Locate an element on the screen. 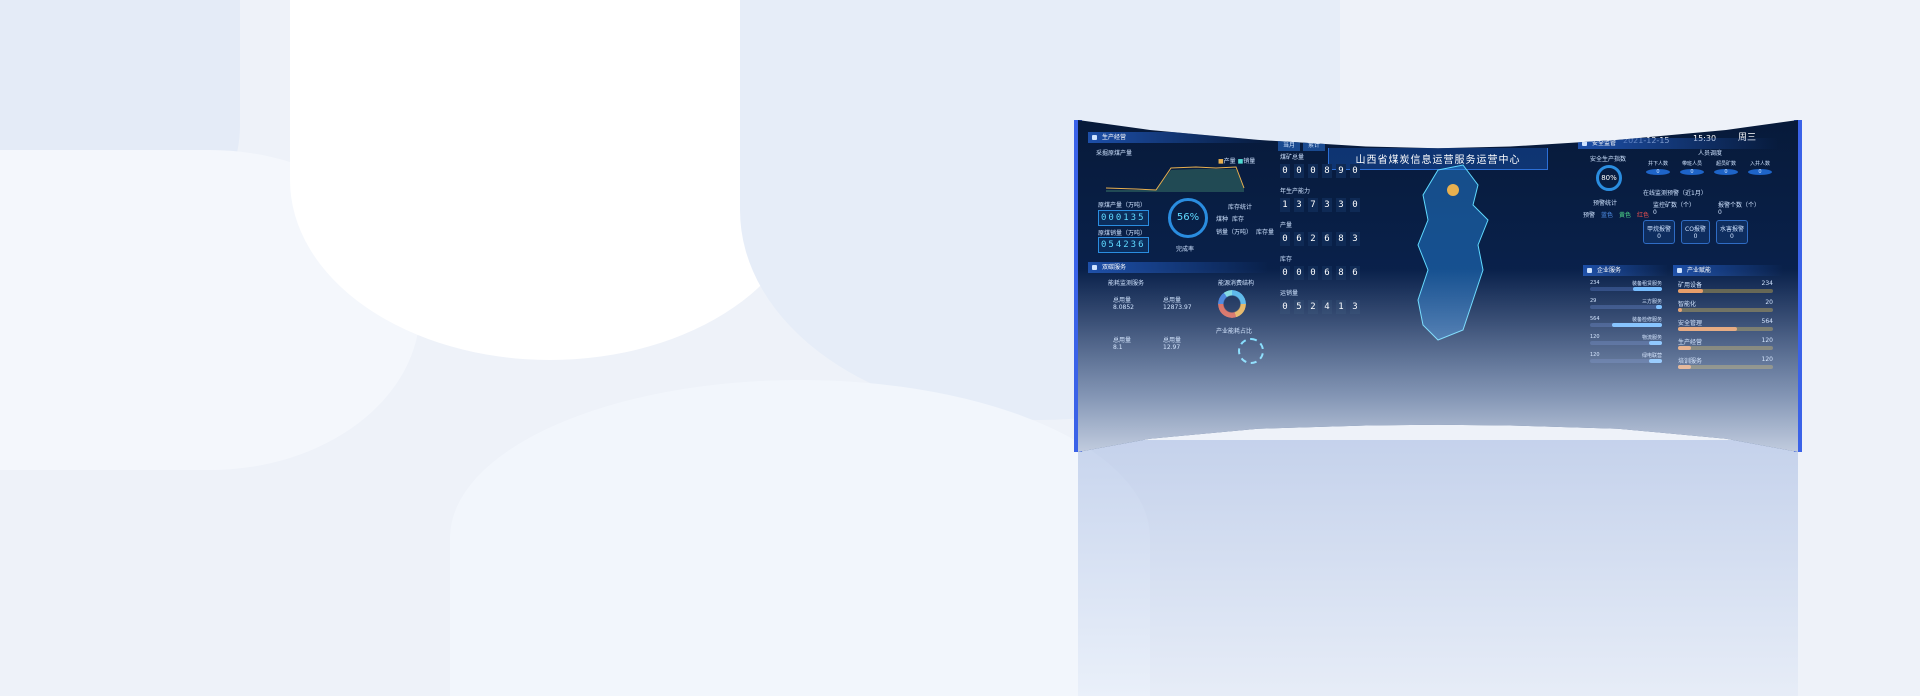 The image size is (1920, 696). counter-digits: 000686 is located at coordinates (1320, 273).